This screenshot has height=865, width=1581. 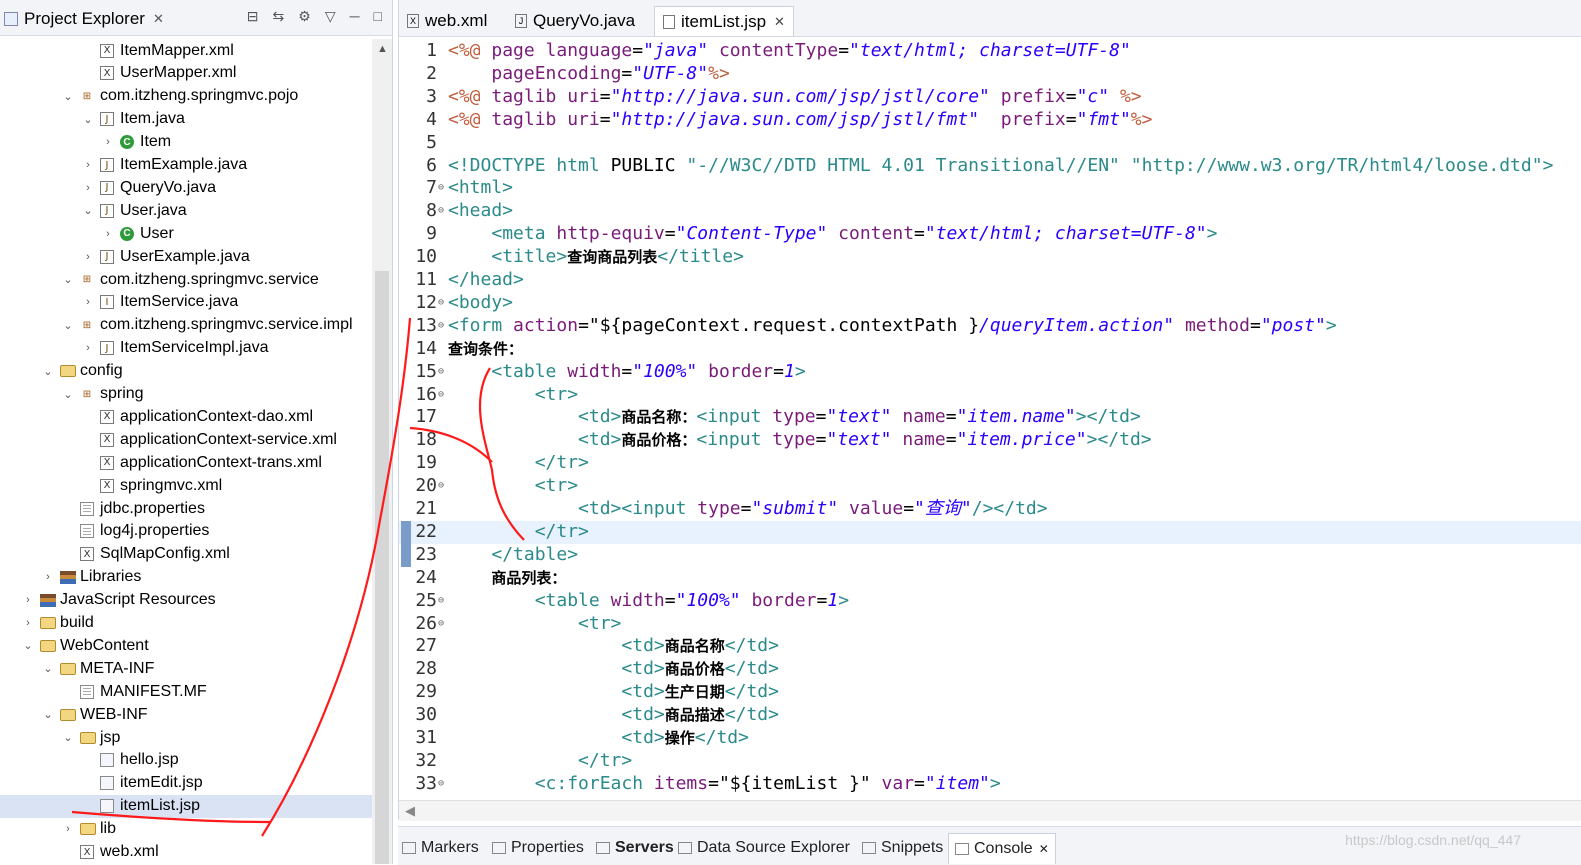 What do you see at coordinates (990, 532) in the screenshot?
I see `code-line: 22 </tr>` at bounding box center [990, 532].